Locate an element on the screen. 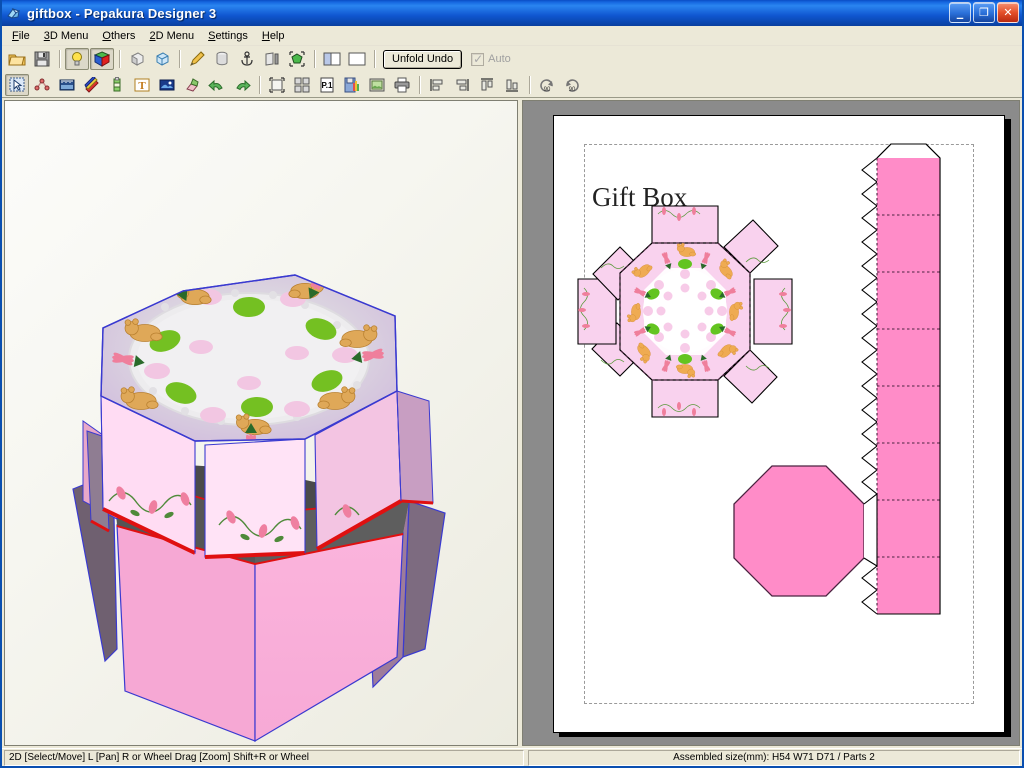 This screenshot has width=1024, height=768. align-bottom-icon is located at coordinates (512, 85).